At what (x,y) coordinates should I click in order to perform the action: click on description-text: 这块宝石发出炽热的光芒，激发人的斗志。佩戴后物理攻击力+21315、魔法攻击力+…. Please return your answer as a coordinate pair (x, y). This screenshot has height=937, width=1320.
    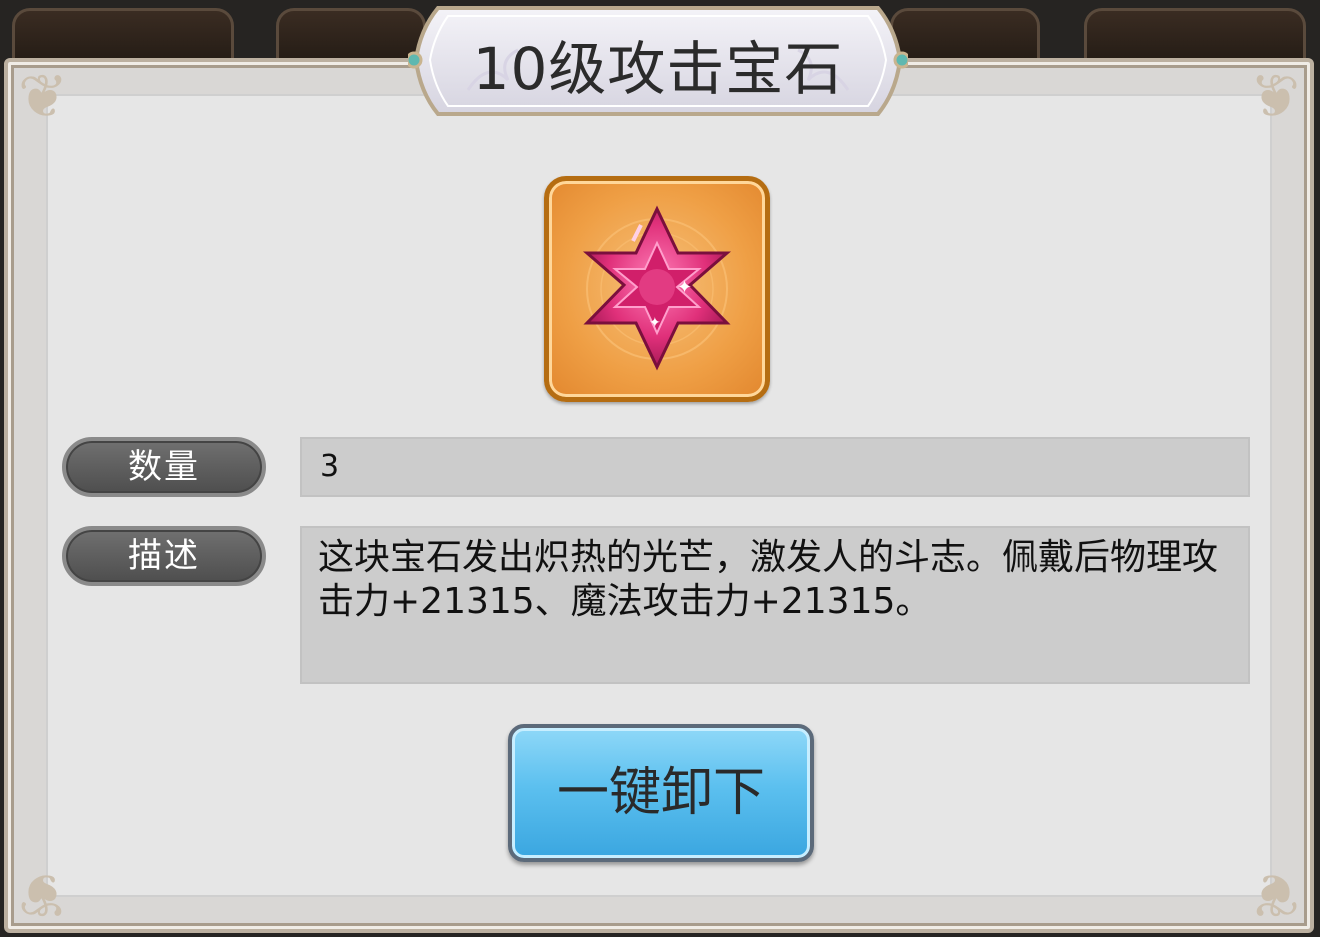
    Looking at the image, I should click on (775, 605).